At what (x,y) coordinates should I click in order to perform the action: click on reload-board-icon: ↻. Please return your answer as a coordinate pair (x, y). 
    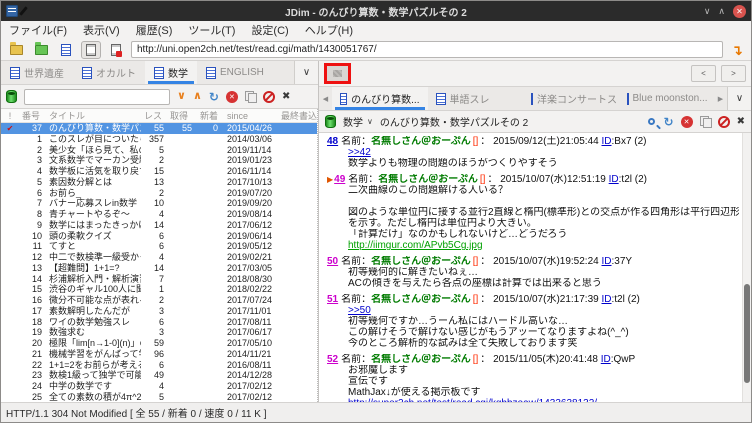
    Looking at the image, I should click on (214, 97).